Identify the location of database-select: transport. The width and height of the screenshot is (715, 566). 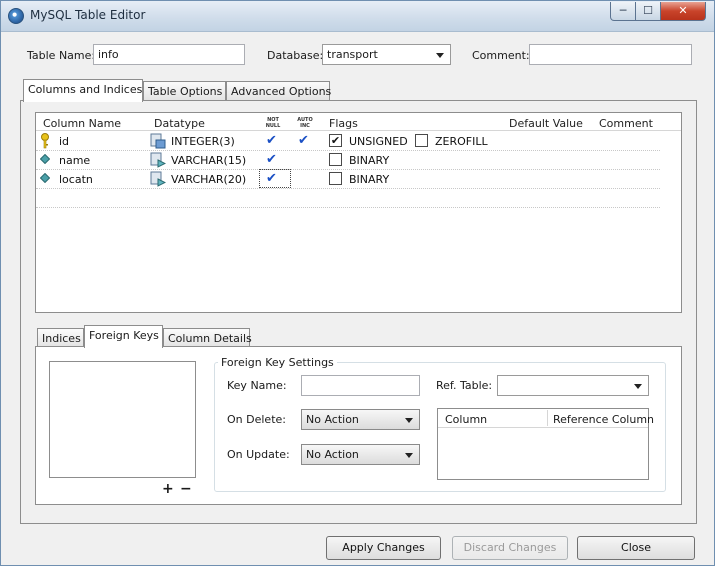
(386, 54).